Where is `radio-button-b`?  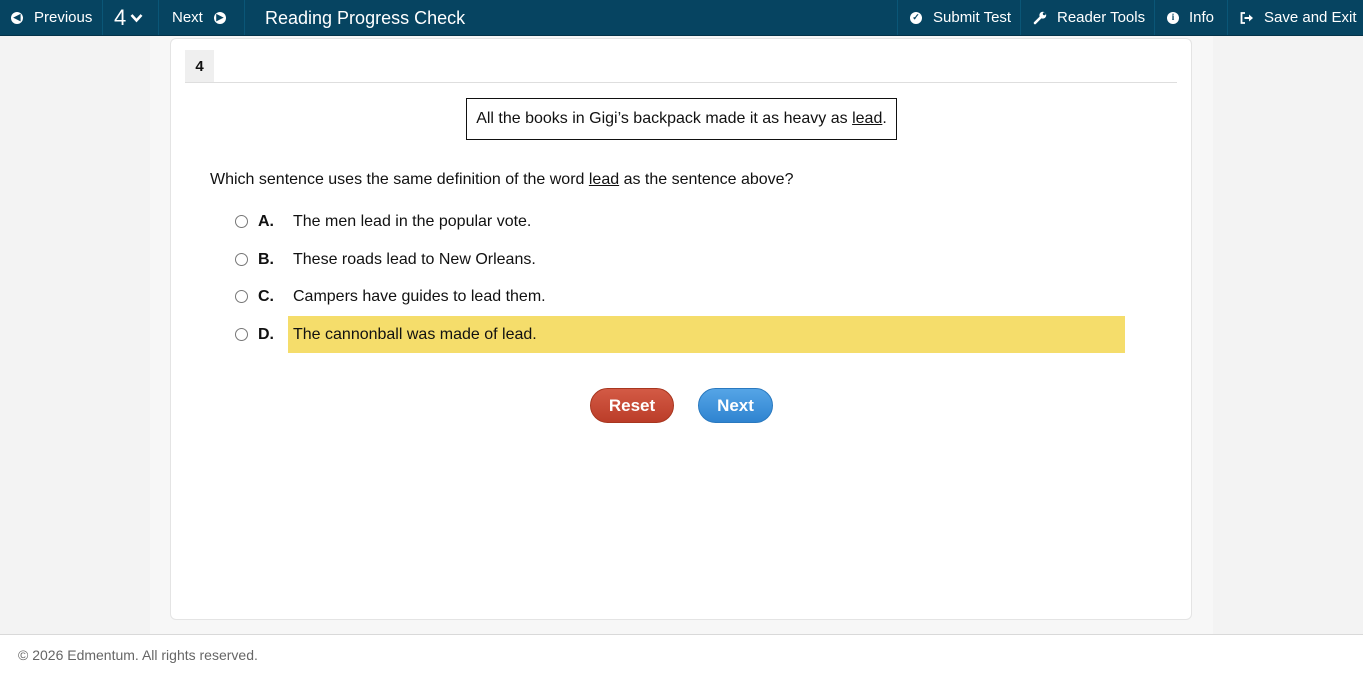
radio-button-b is located at coordinates (241, 259).